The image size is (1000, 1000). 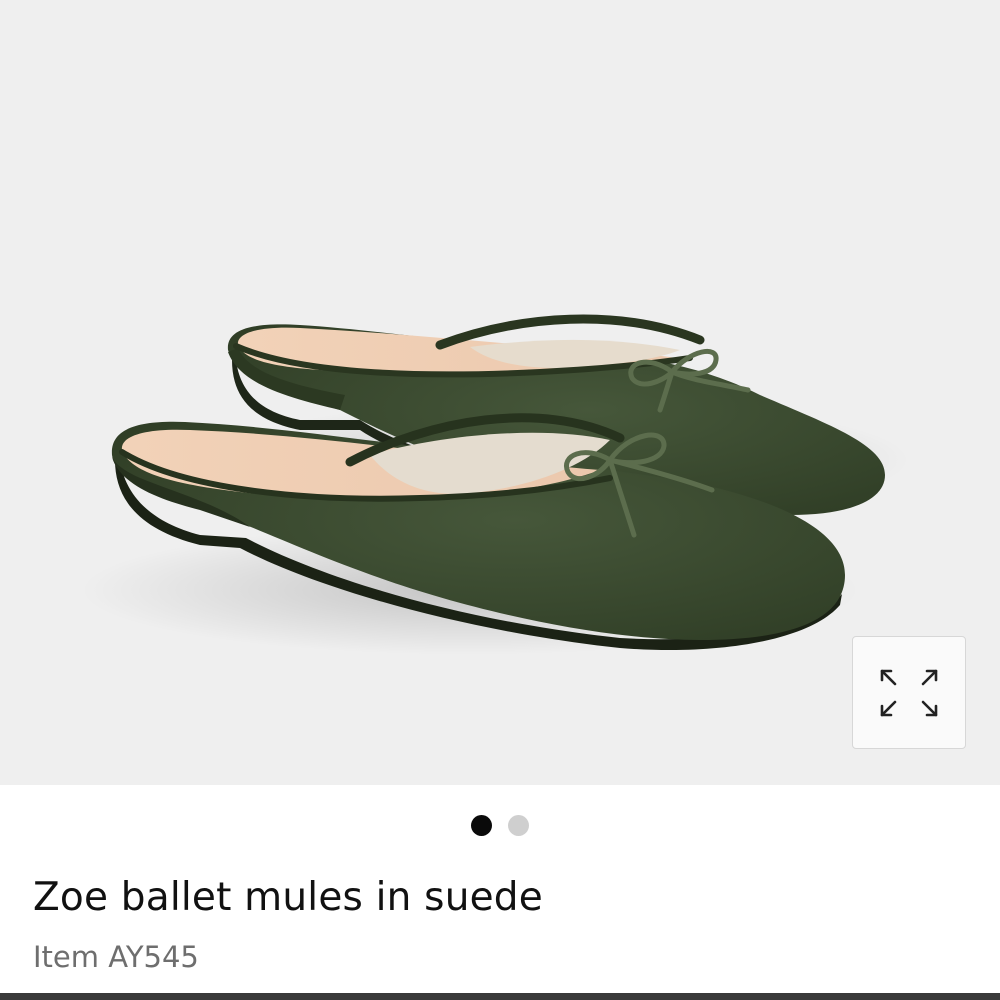 I want to click on product-title: Zoe ballet mules in suede, so click(x=288, y=897).